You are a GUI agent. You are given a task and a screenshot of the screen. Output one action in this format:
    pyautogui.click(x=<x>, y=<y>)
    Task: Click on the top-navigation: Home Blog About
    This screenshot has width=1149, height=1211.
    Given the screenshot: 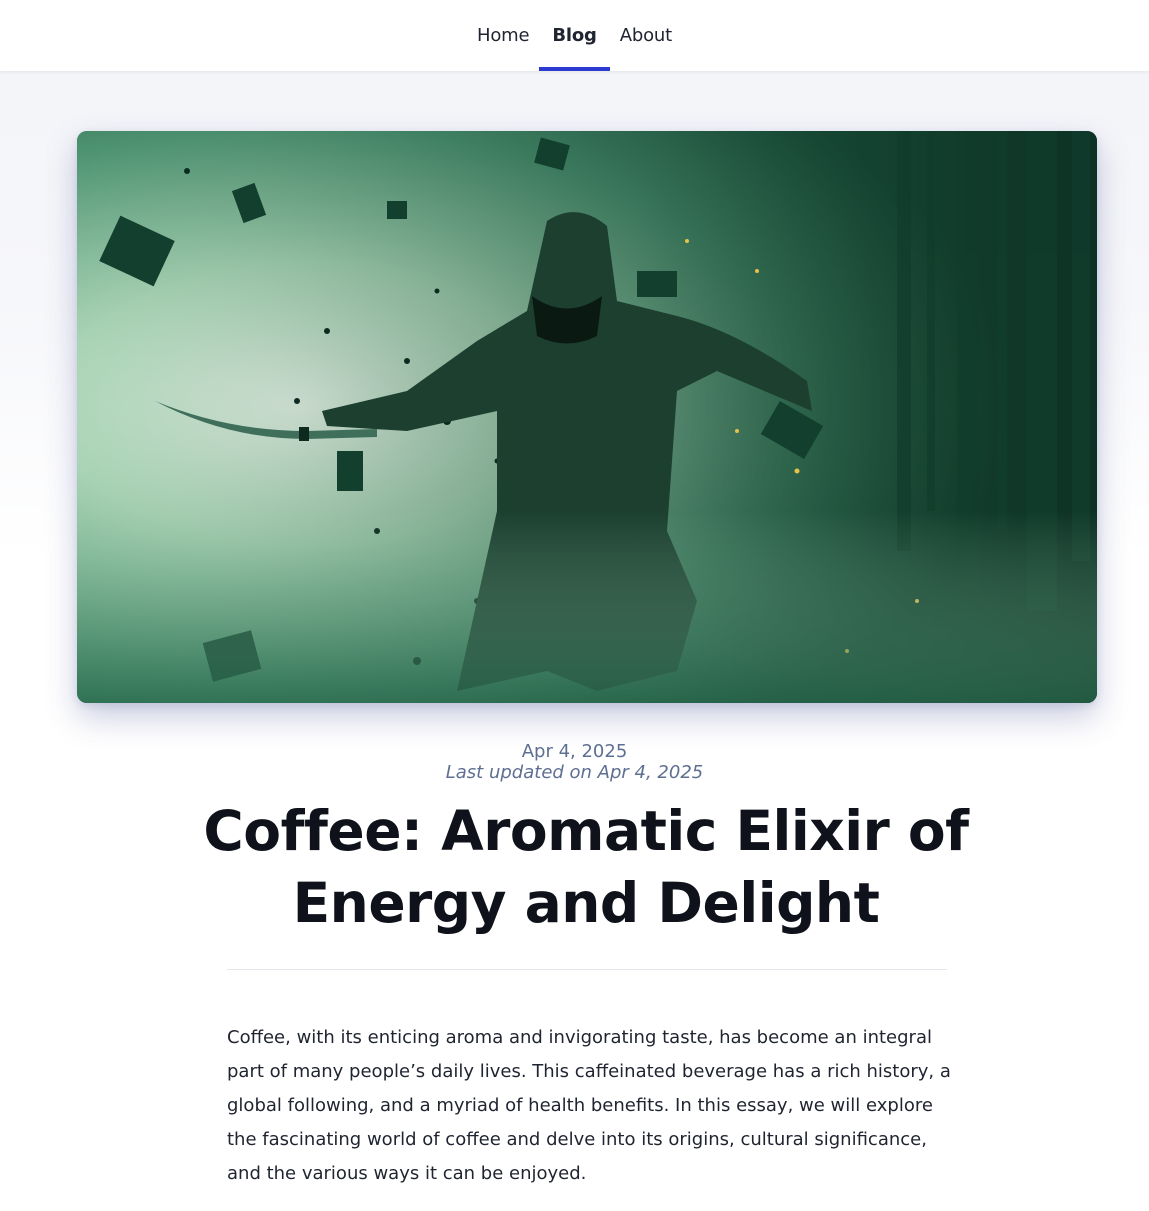 What is the action you would take?
    pyautogui.click(x=574, y=35)
    